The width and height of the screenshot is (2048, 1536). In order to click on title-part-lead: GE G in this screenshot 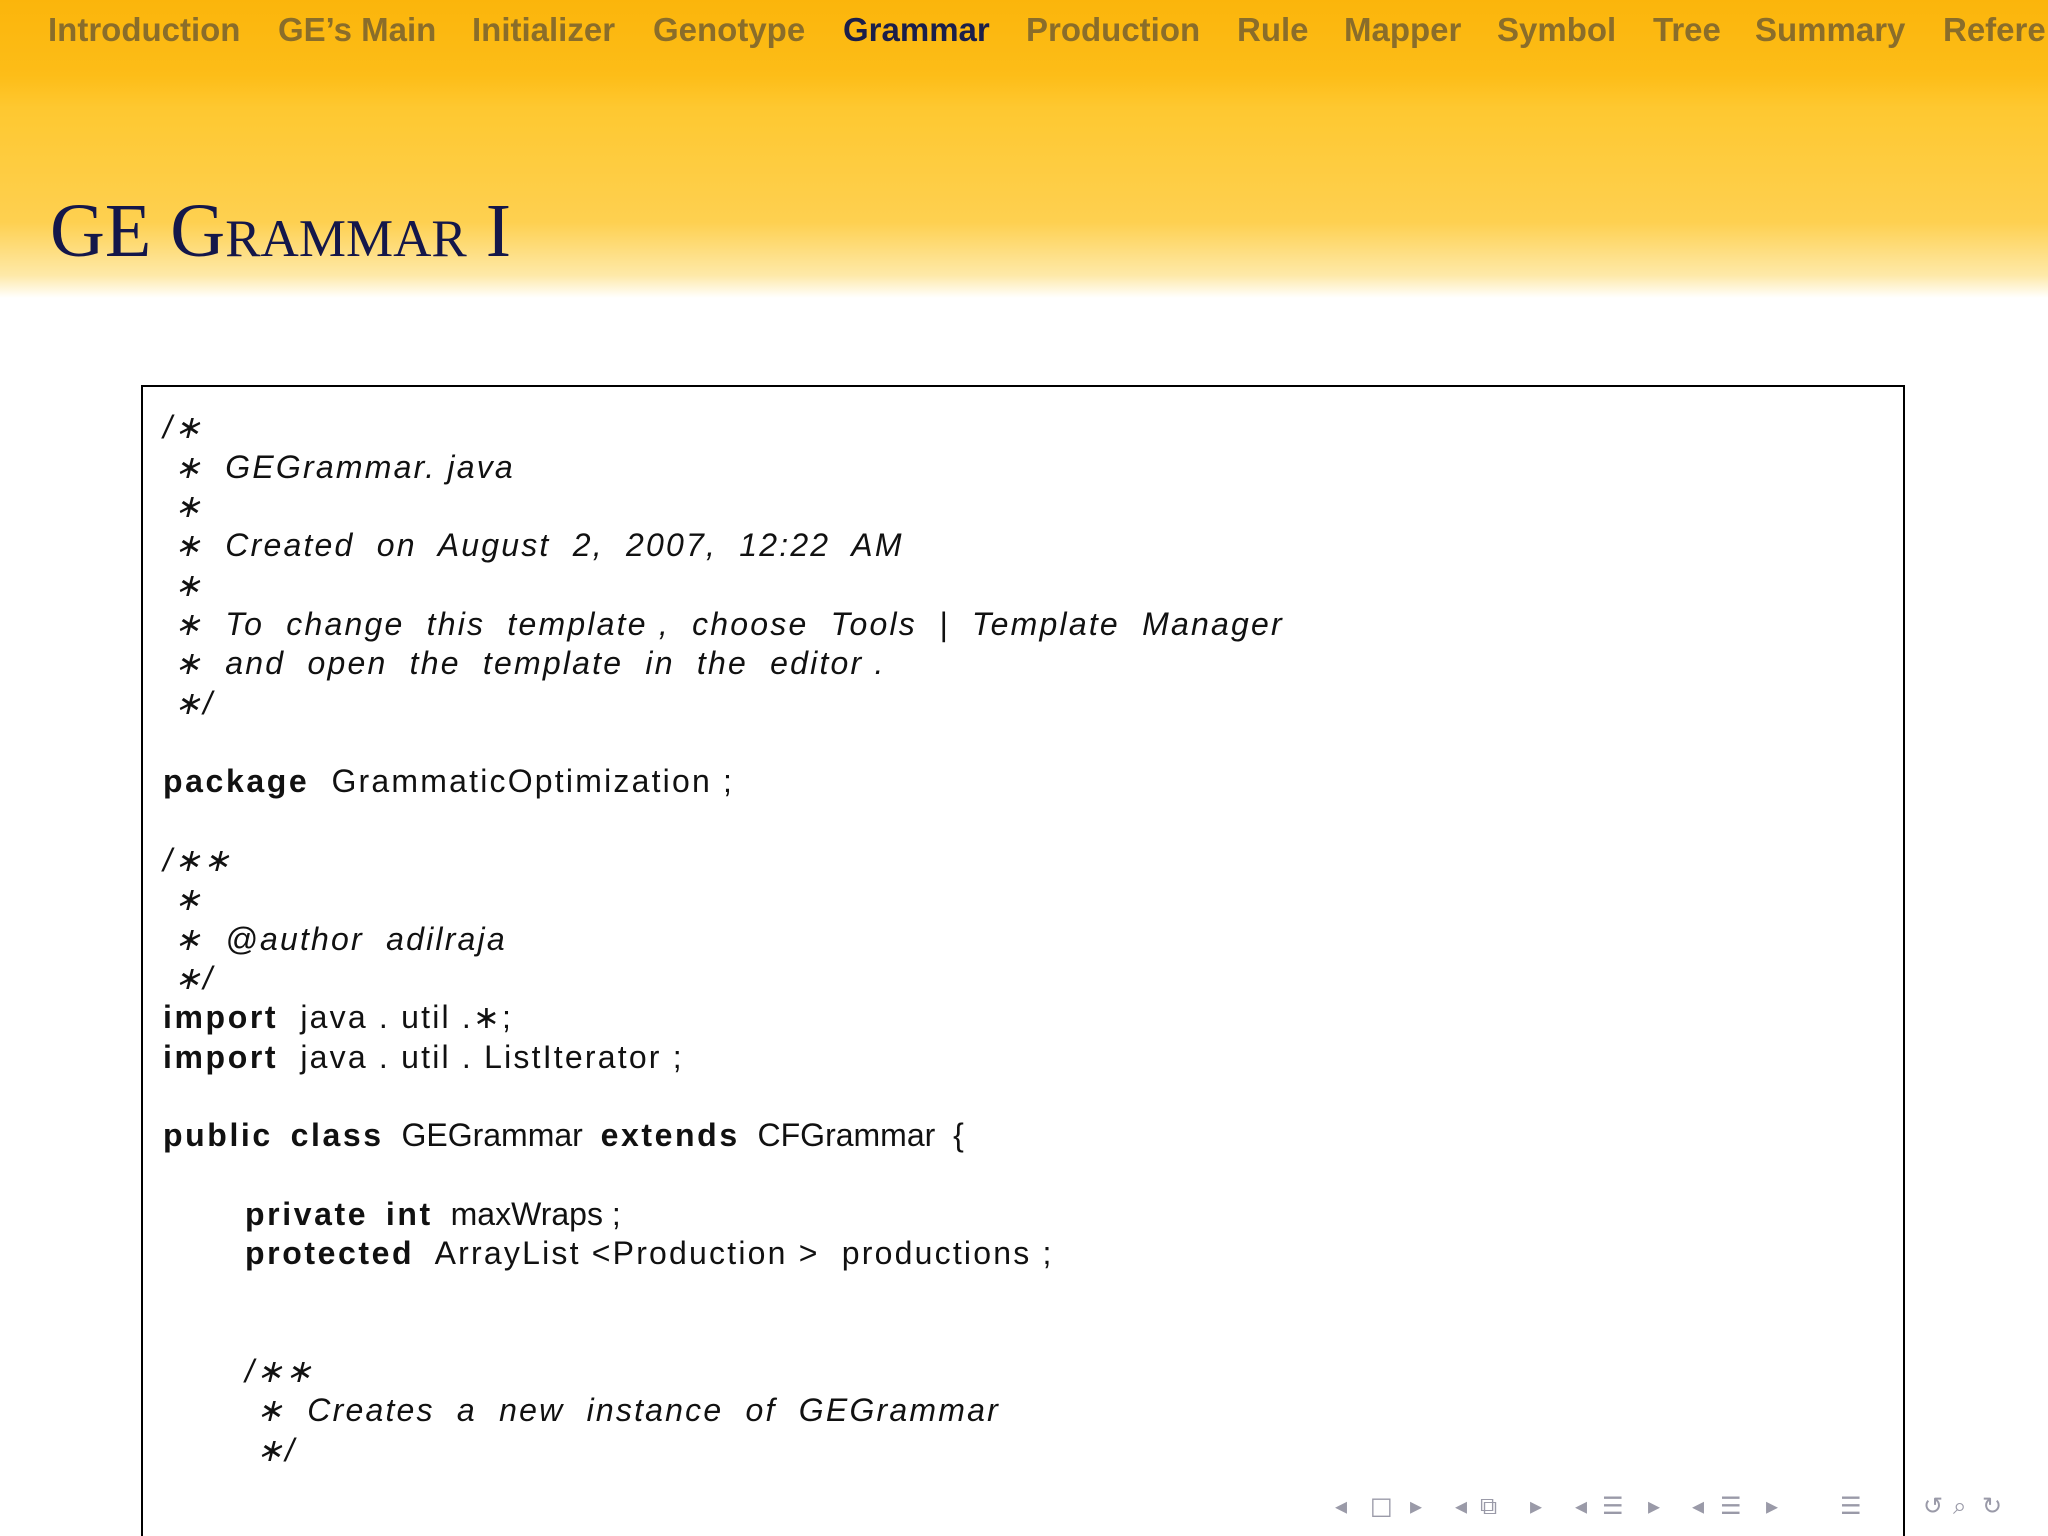, I will do `click(138, 231)`.